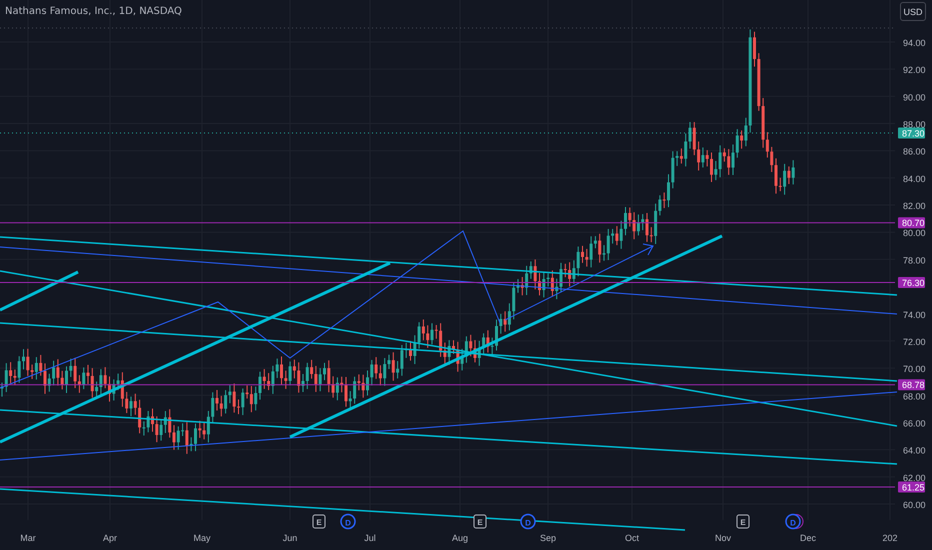 This screenshot has width=932, height=550. I want to click on price-axis-label: 60.00, so click(914, 505).